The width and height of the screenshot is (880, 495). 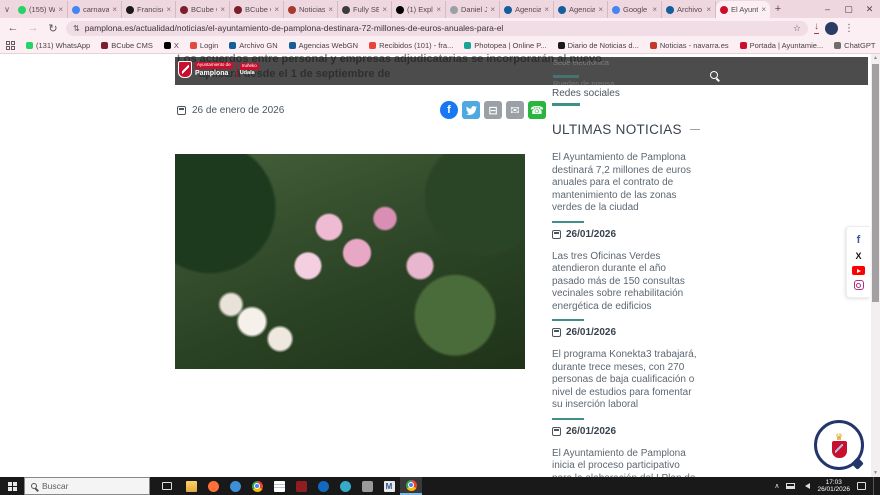 I want to click on bookmark-star-icon: ☆, so click(x=797, y=28).